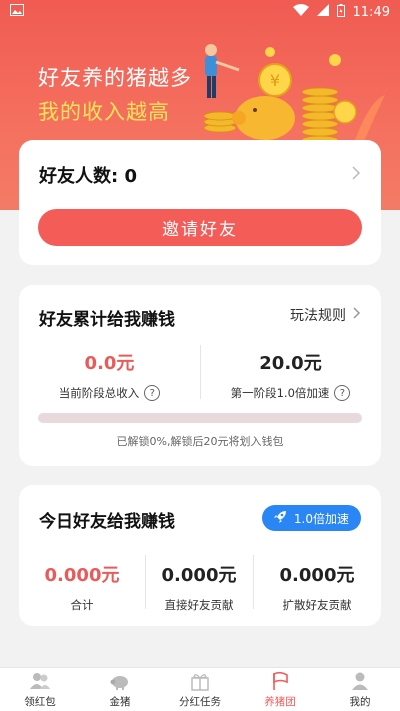  Describe the element at coordinates (360, 681) in the screenshot. I see `user-icon` at that location.